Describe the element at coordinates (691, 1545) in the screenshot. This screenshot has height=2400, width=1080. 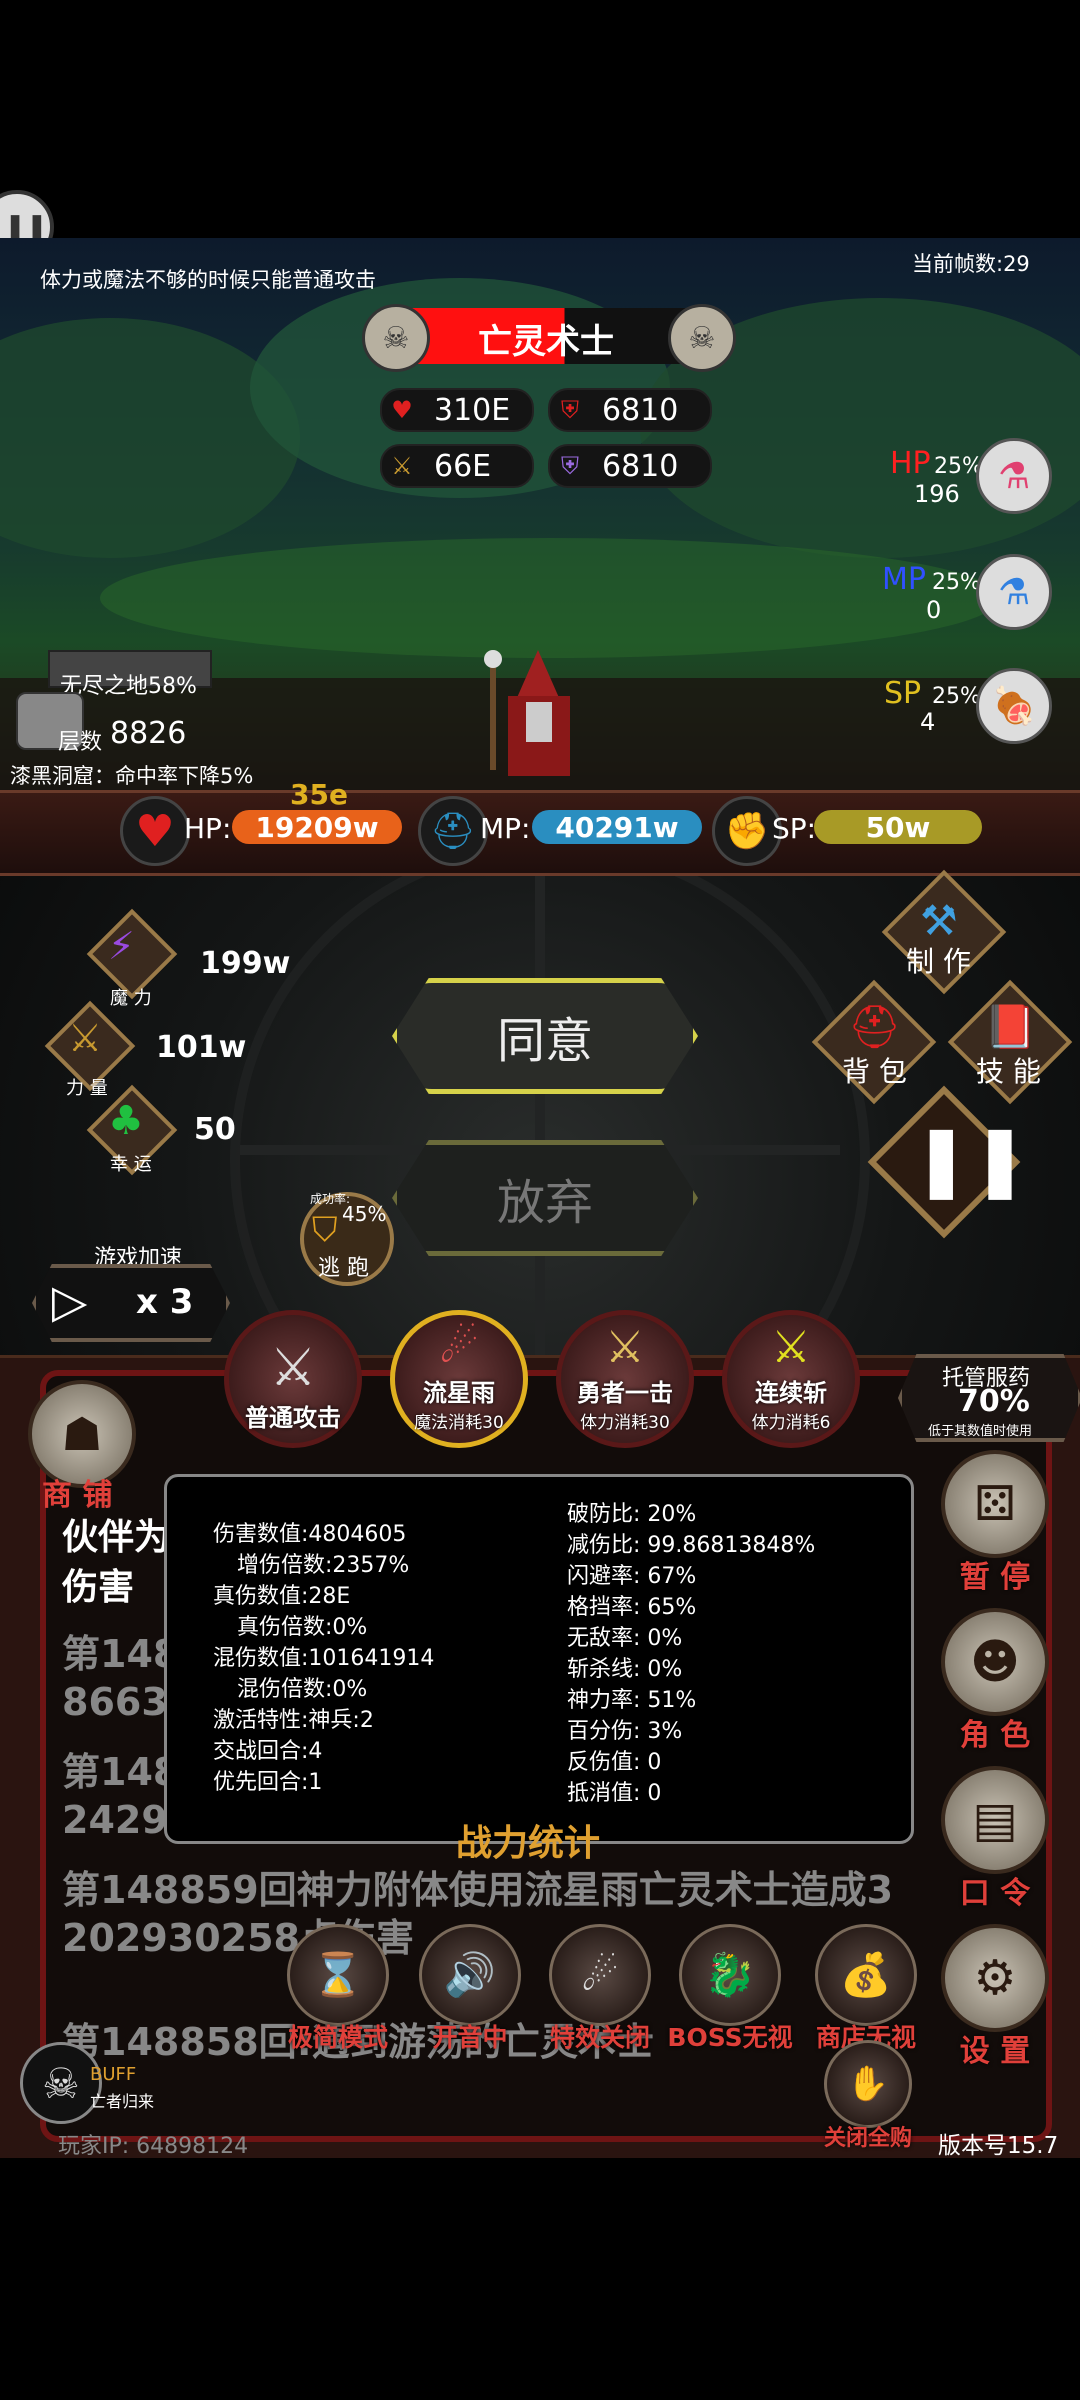
I see `stat-row: 减伤比: 99.86813848%` at that location.